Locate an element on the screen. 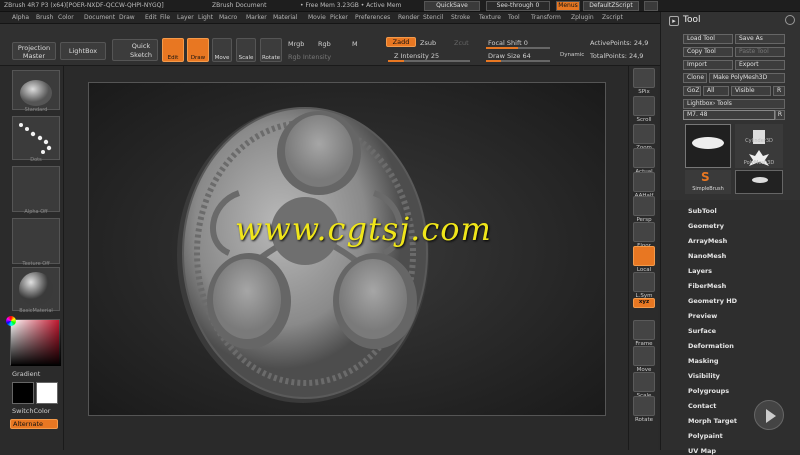  menu-marker: Marker is located at coordinates (256, 17).